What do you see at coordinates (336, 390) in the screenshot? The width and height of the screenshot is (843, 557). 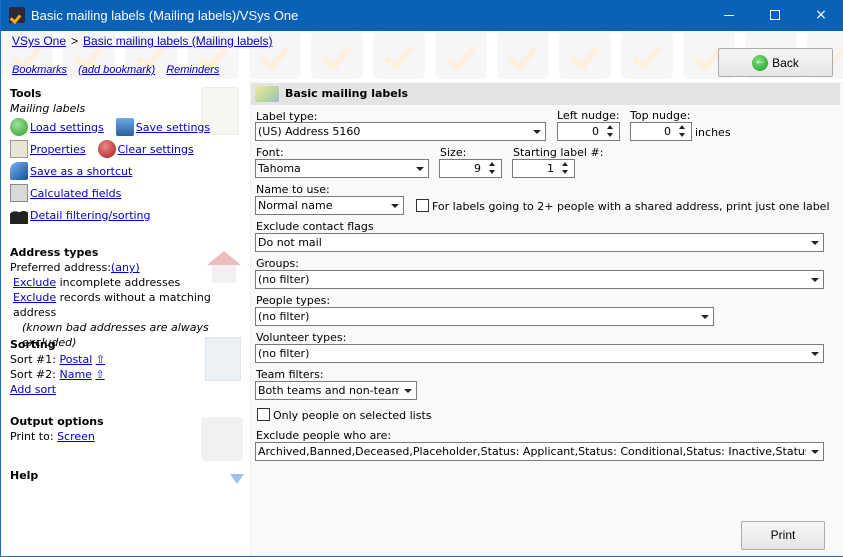 I see `team-filters-select: Both teams and non-teams` at bounding box center [336, 390].